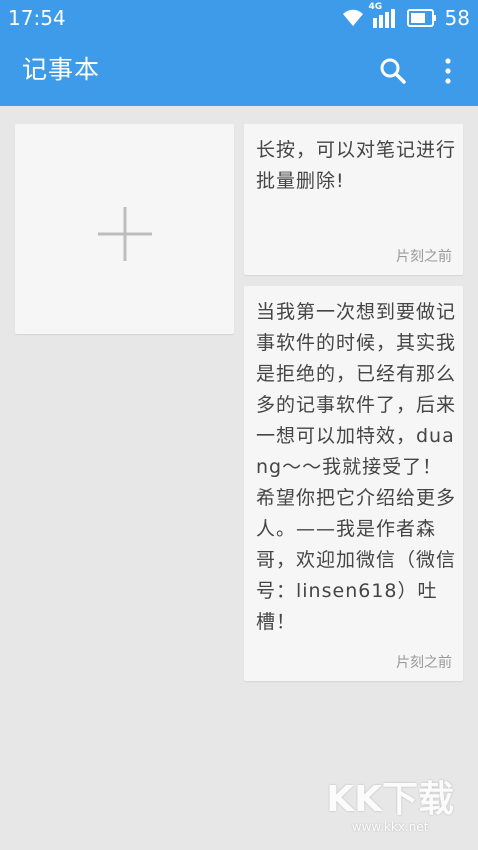 This screenshot has height=850, width=478. What do you see at coordinates (353, 18) in the screenshot?
I see `wifi-icon` at bounding box center [353, 18].